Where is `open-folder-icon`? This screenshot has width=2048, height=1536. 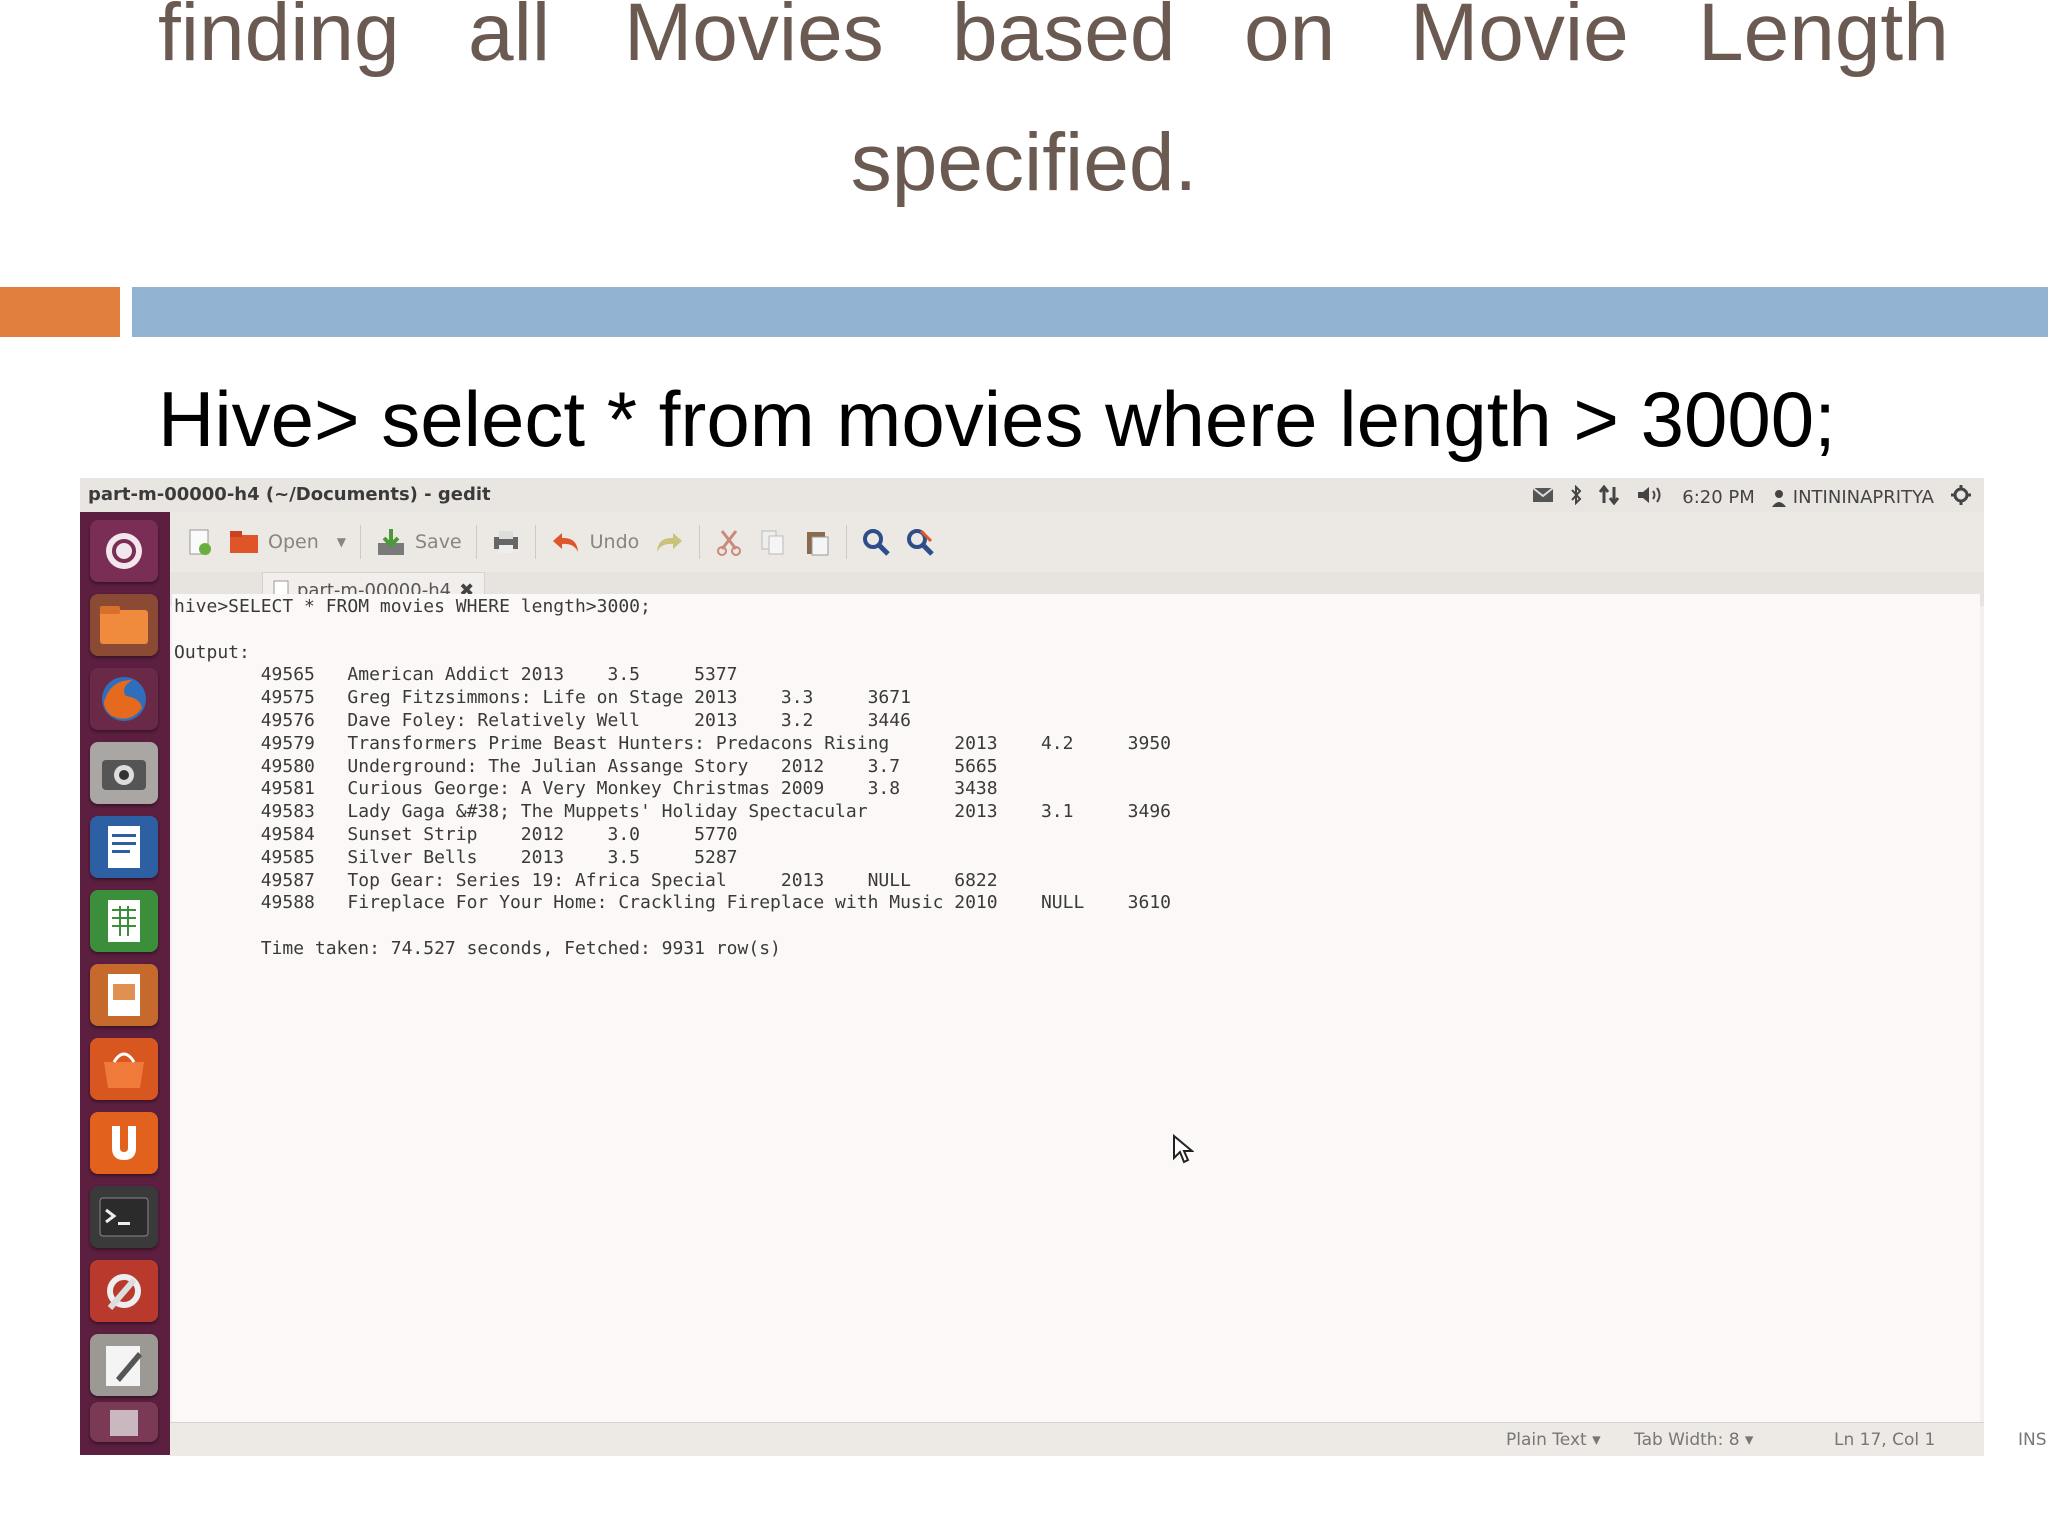
open-folder-icon is located at coordinates (244, 542).